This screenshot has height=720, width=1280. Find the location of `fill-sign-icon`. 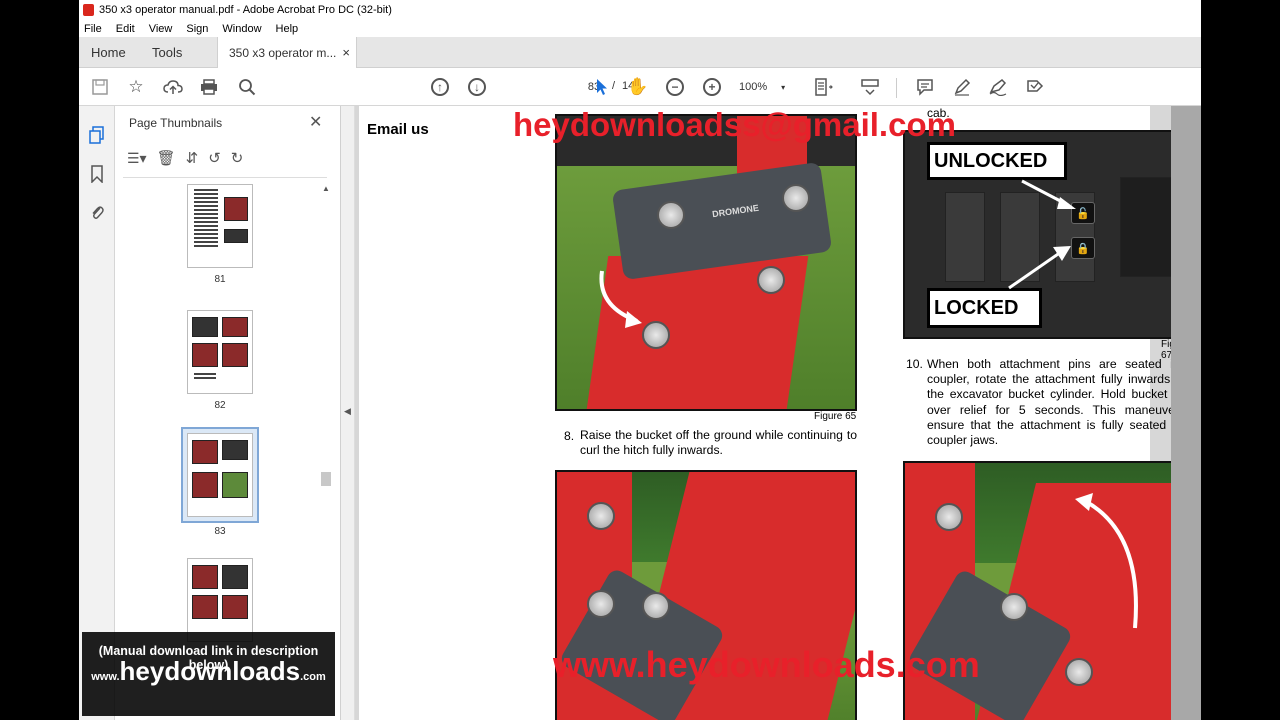

fill-sign-icon is located at coordinates (998, 87).